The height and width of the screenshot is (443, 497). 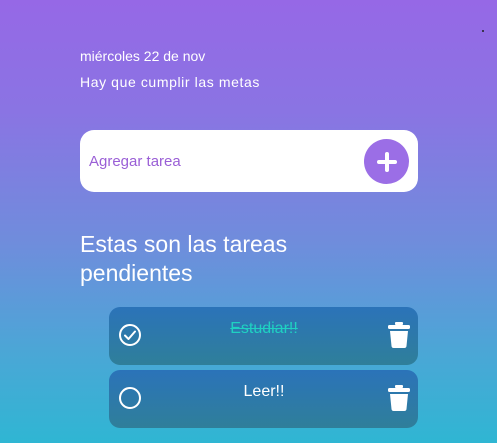 What do you see at coordinates (130, 335) in the screenshot?
I see `check-circle-icon` at bounding box center [130, 335].